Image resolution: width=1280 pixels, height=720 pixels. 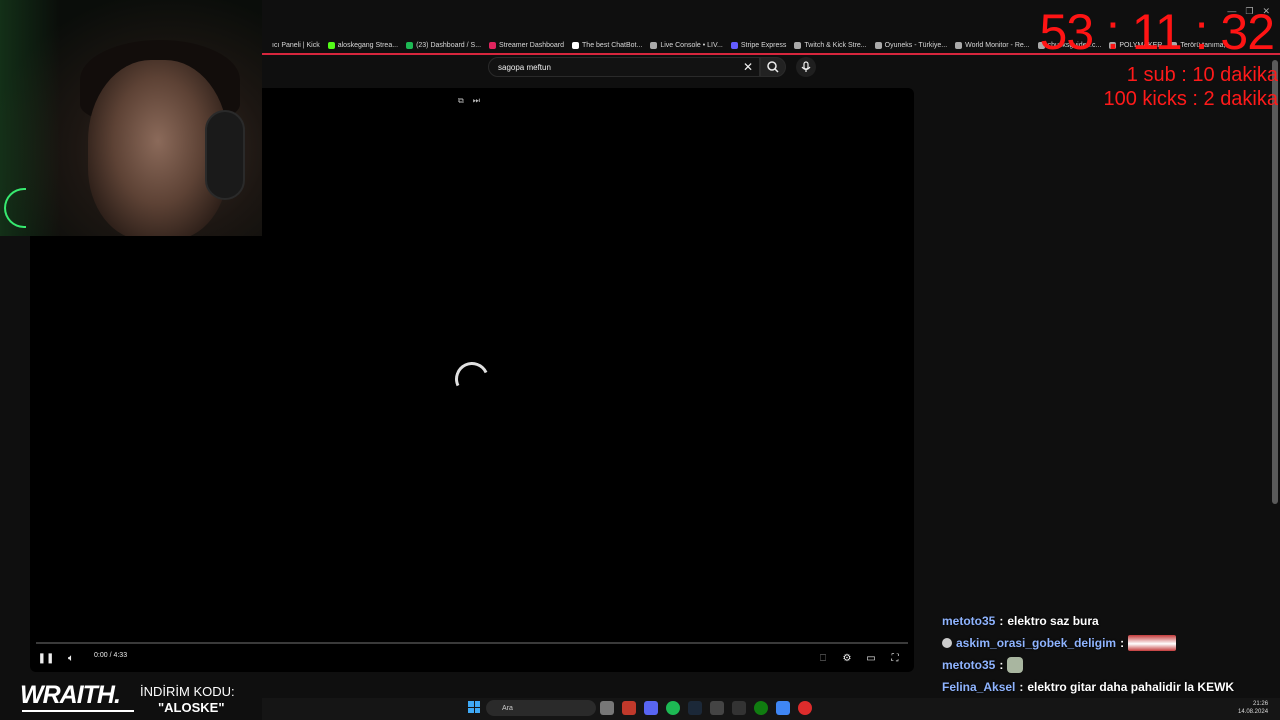 What do you see at coordinates (472, 643) in the screenshot?
I see `progress-bar` at bounding box center [472, 643].